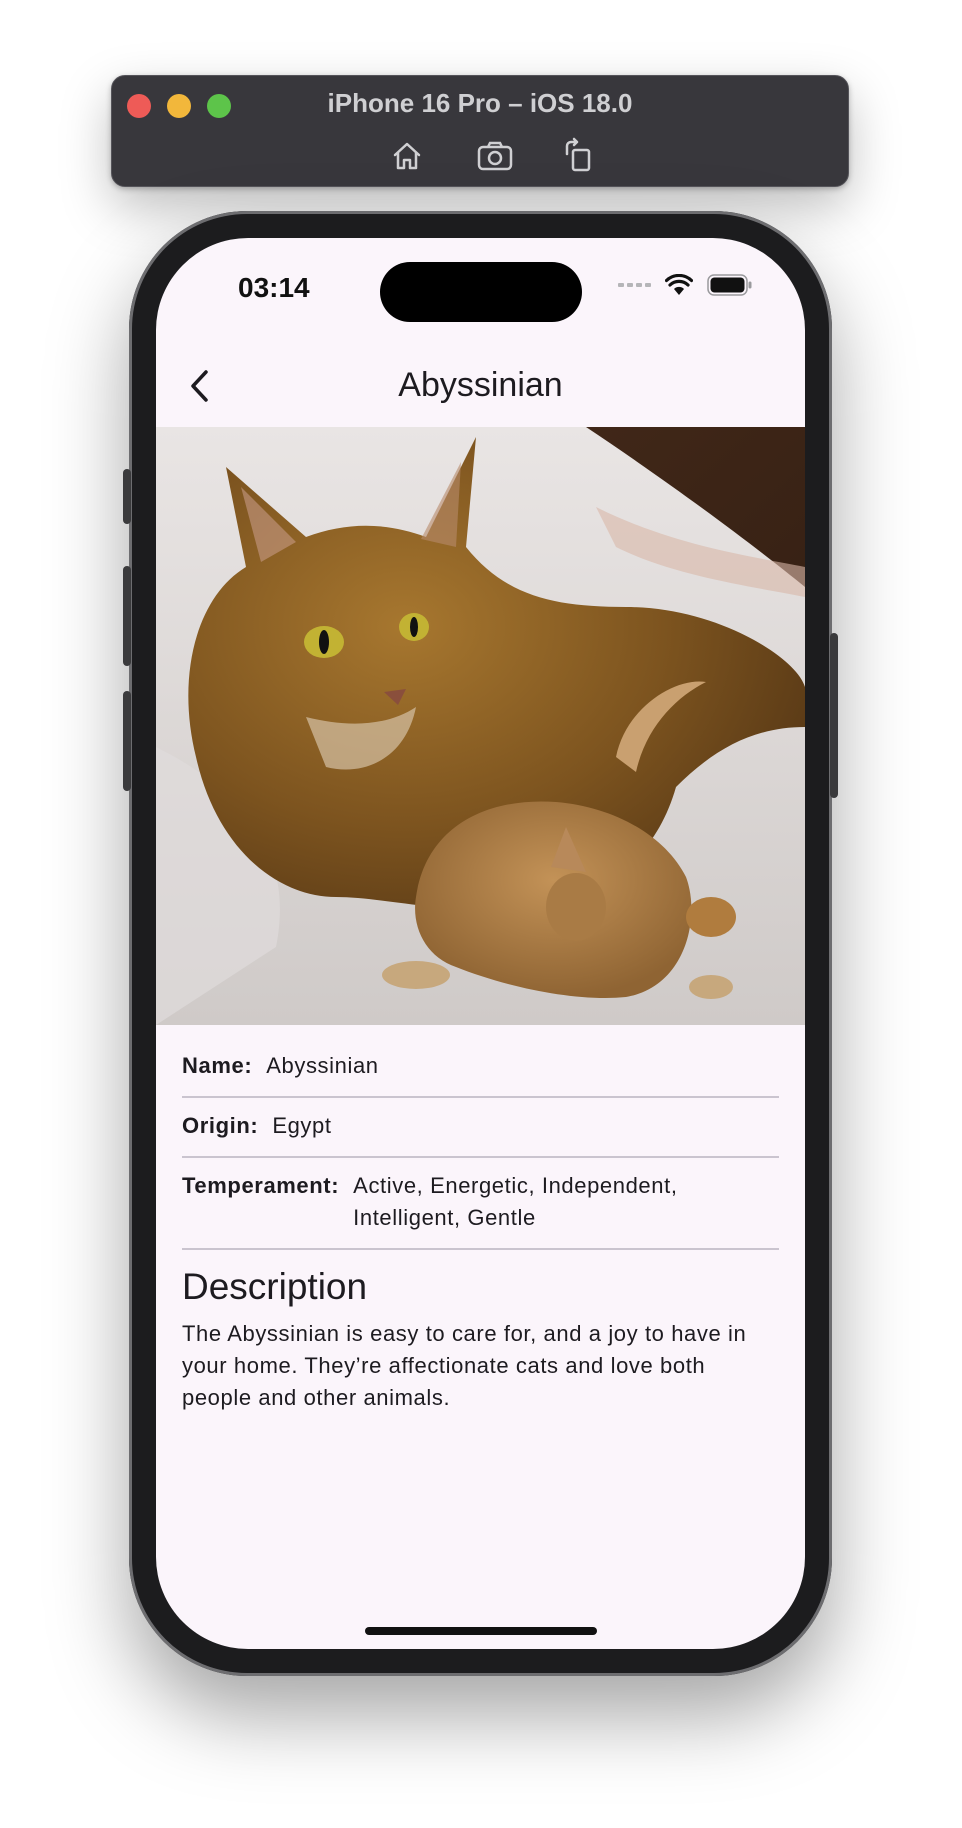 The image size is (962, 1828). I want to click on wifi-icon, so click(679, 284).